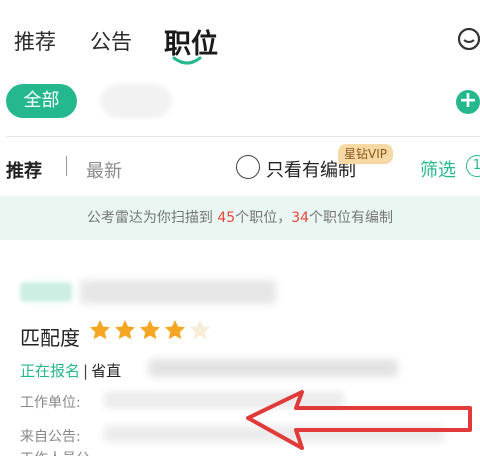  Describe the element at coordinates (468, 102) in the screenshot. I see `add-filter-button: +` at that location.